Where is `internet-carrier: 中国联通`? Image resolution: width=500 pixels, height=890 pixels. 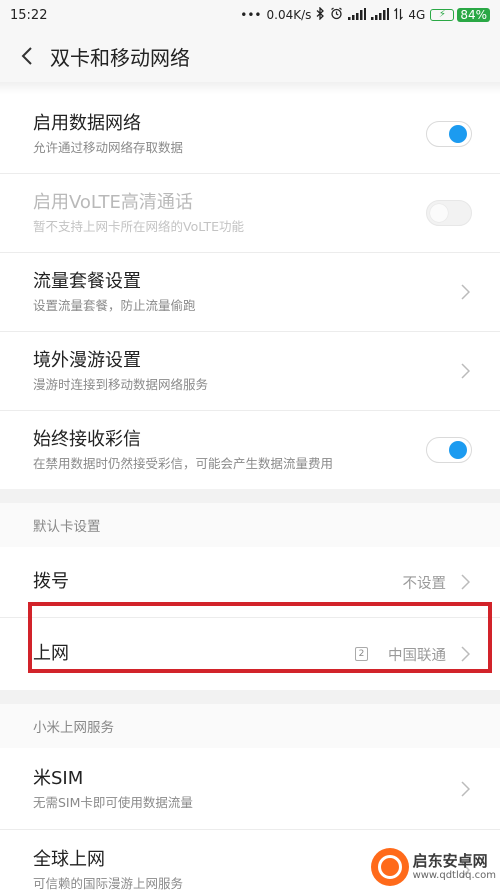
internet-carrier: 中国联通 is located at coordinates (417, 655).